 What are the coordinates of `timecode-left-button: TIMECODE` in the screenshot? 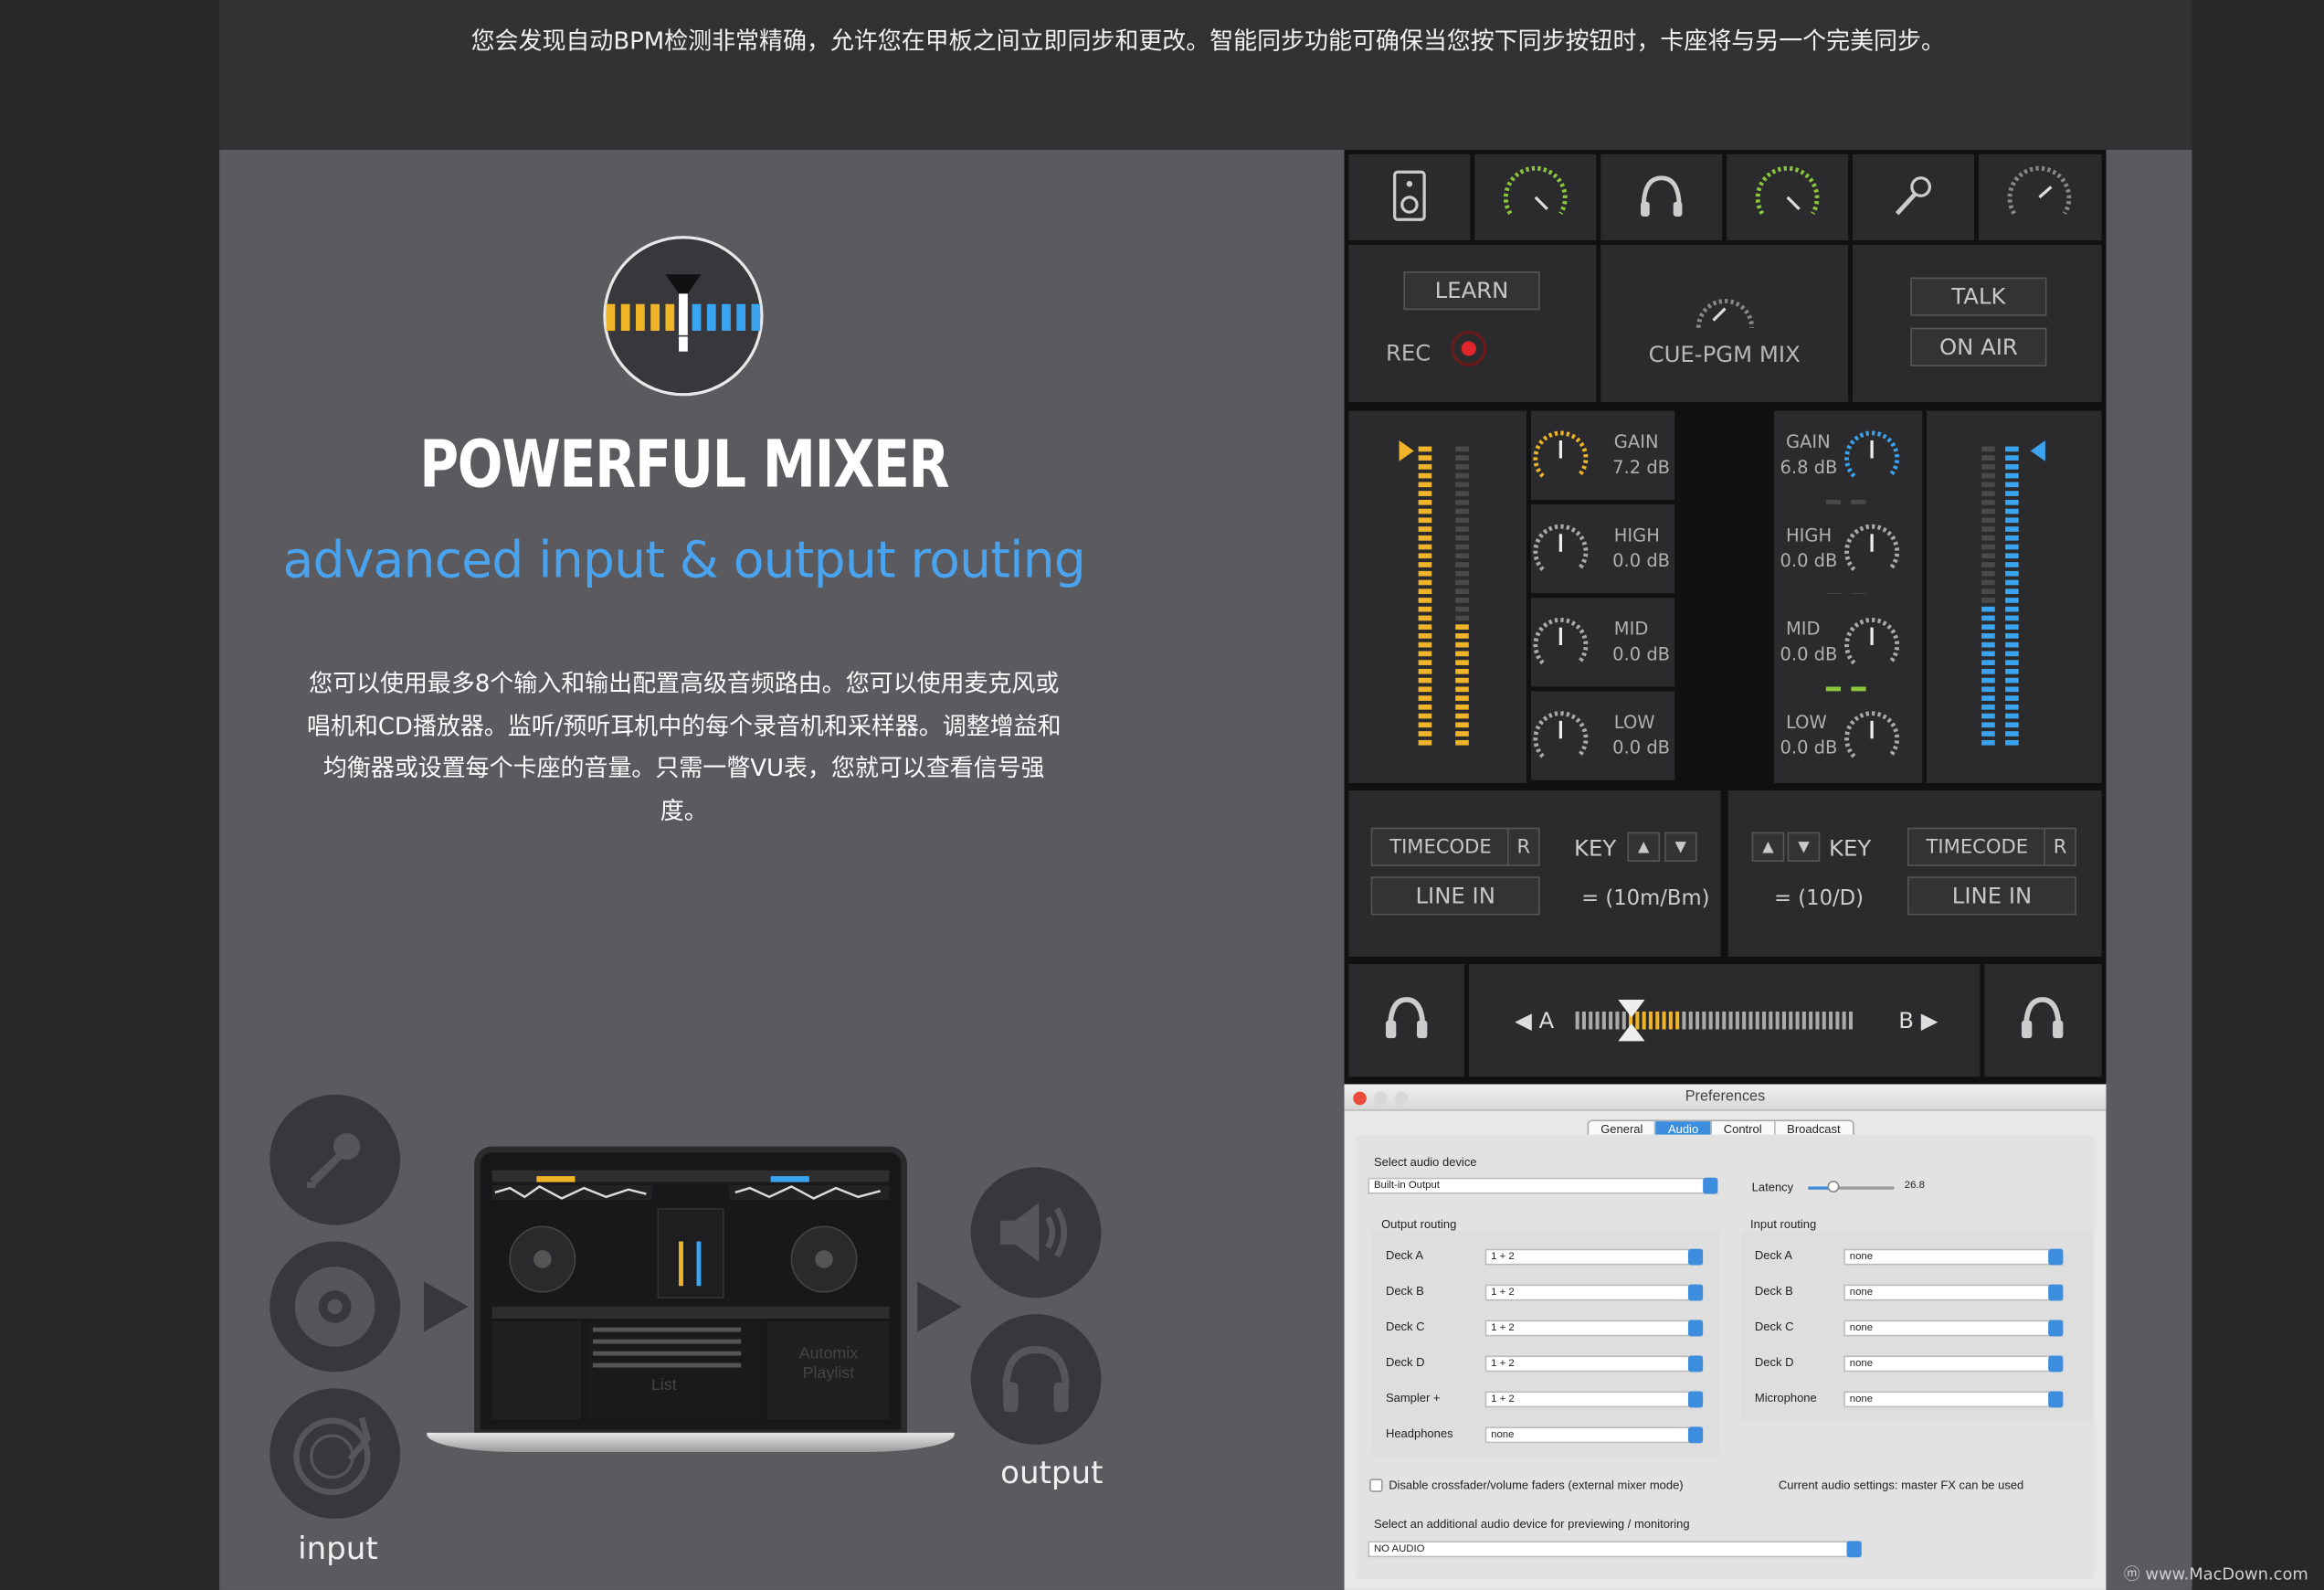 It's located at (1440, 846).